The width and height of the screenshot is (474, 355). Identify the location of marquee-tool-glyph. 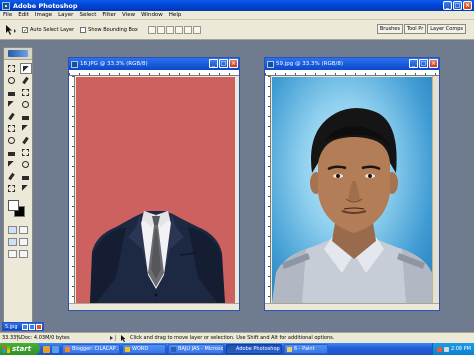
(11, 68).